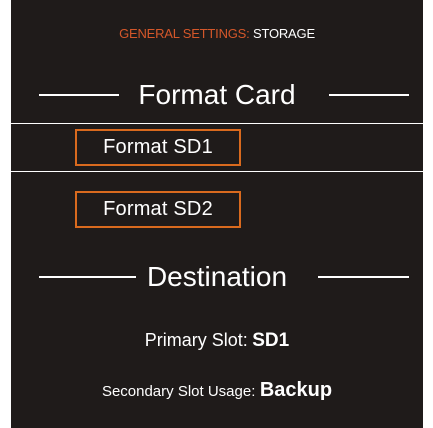  I want to click on format-sd1-label: Format SD1, so click(158, 147).